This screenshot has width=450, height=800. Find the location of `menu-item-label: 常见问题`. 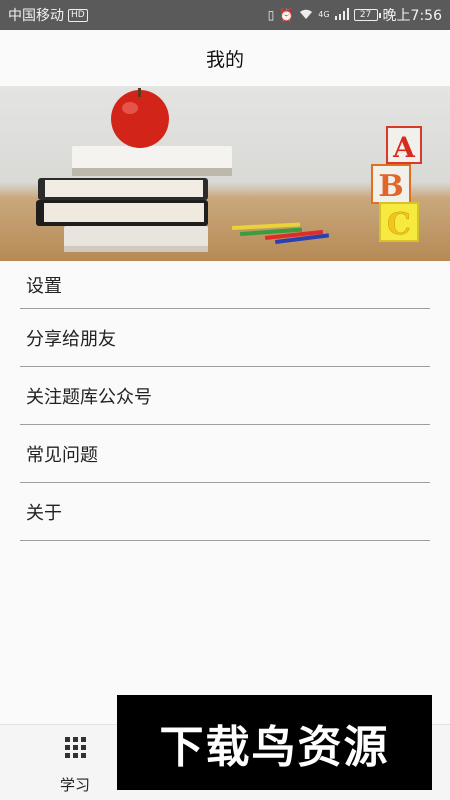

menu-item-label: 常见问题 is located at coordinates (62, 455).